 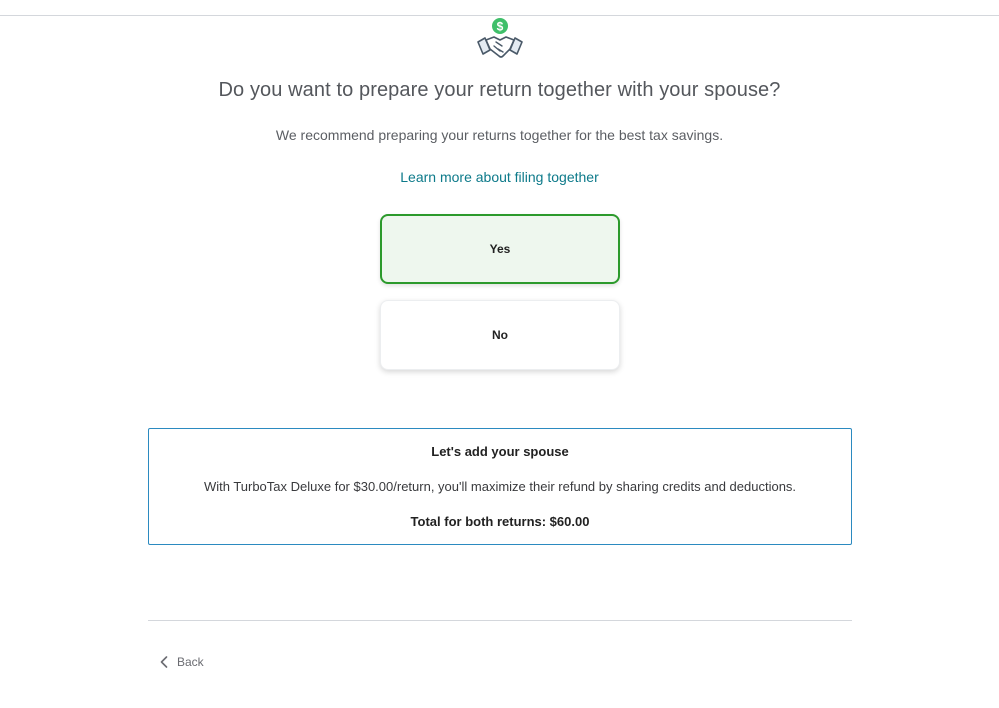 I want to click on no-option-label: No, so click(x=500, y=335).